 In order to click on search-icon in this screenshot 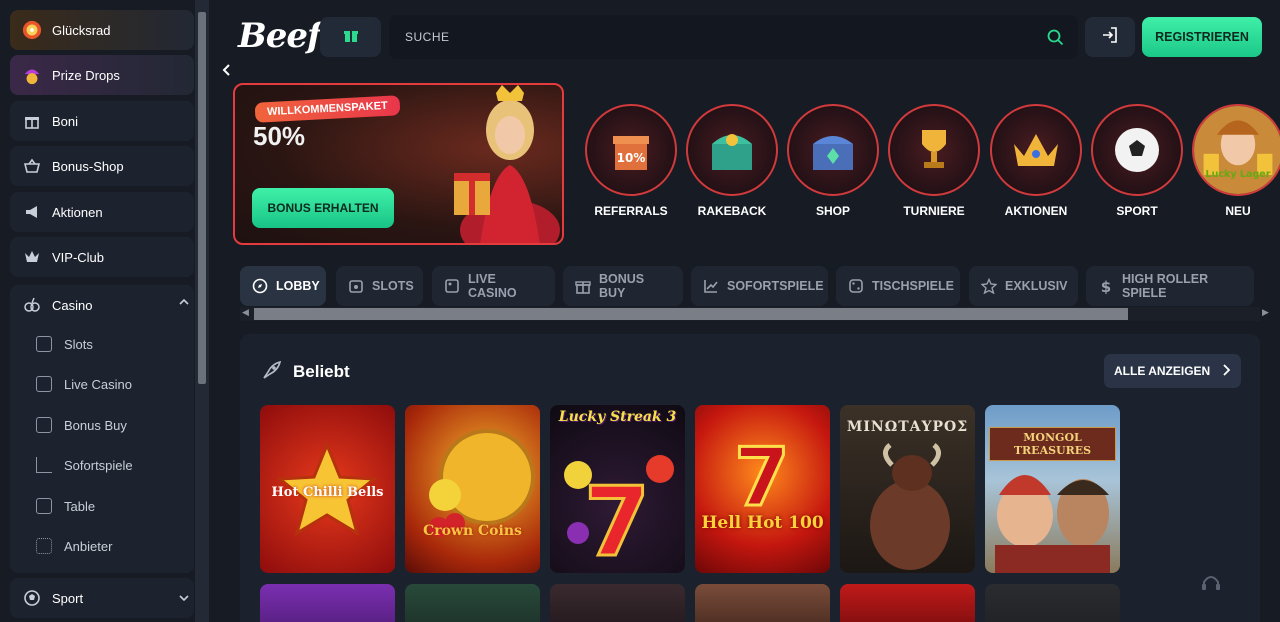, I will do `click(1055, 39)`.